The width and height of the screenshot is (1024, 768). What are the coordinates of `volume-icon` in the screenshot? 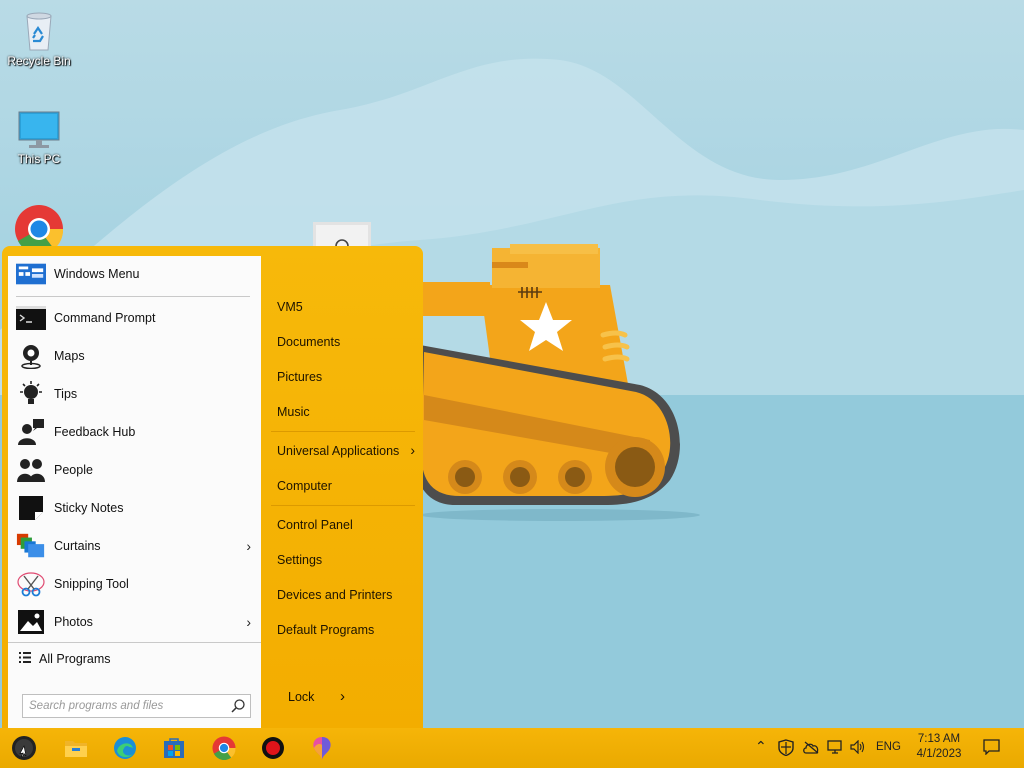 It's located at (858, 747).